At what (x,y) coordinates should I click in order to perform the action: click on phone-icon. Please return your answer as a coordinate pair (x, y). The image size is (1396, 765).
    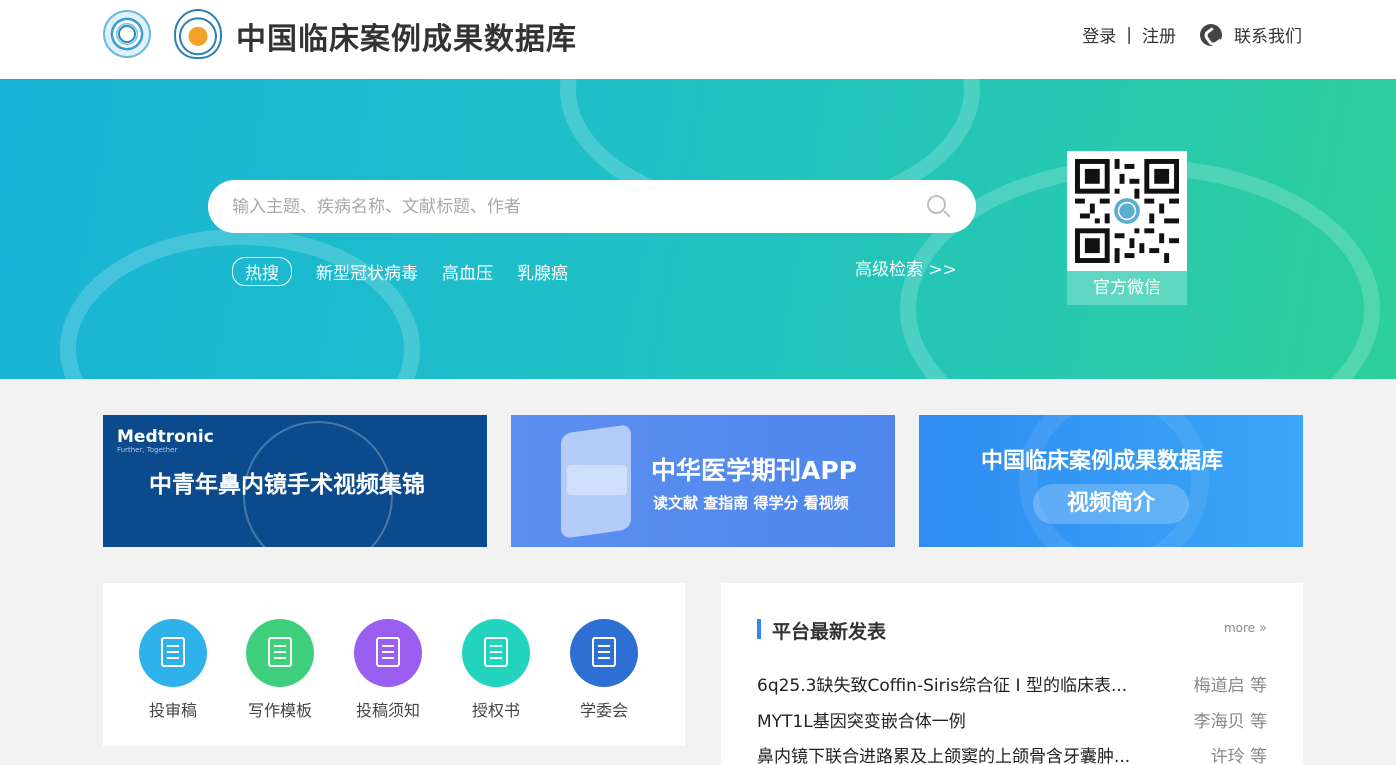
    Looking at the image, I should click on (1211, 34).